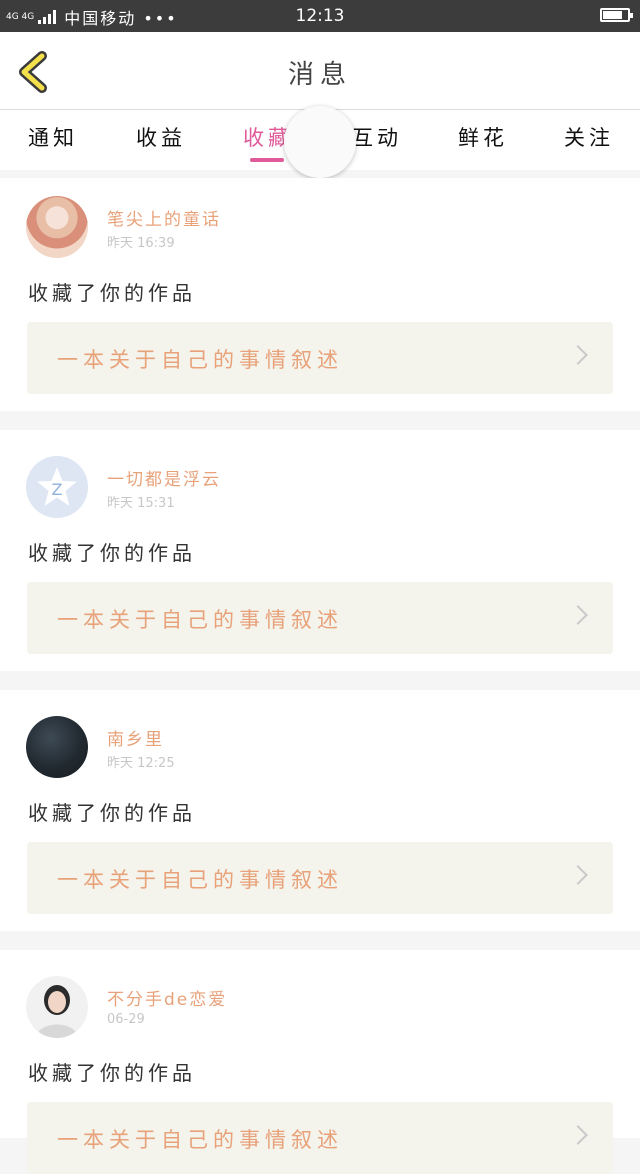 Image resolution: width=640 pixels, height=1174 pixels. I want to click on tab-interaction: 互动, so click(377, 137).